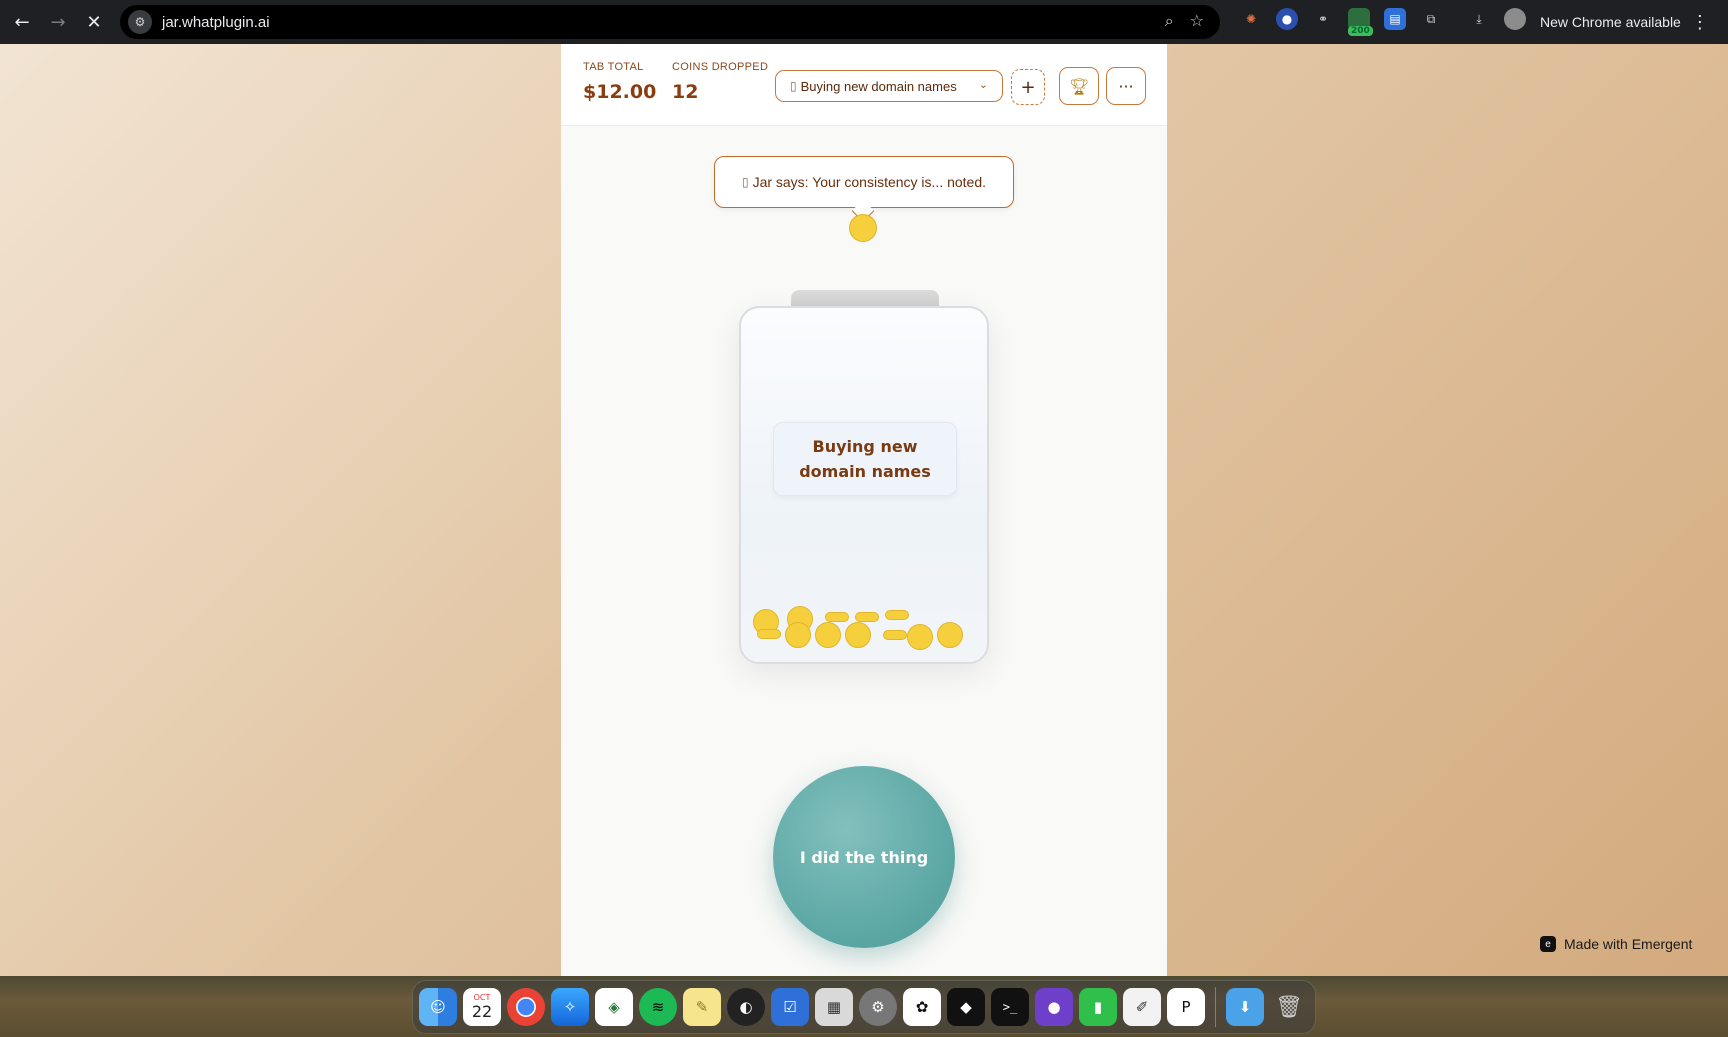 The height and width of the screenshot is (1037, 1728). Describe the element at coordinates (922, 1007) in the screenshot. I see `chatgpt-icon: ✿` at that location.